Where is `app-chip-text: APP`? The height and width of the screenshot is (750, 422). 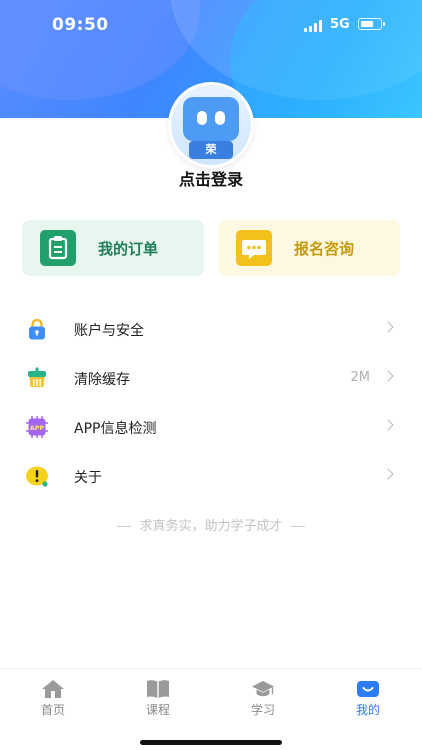
app-chip-text: APP is located at coordinates (37, 428).